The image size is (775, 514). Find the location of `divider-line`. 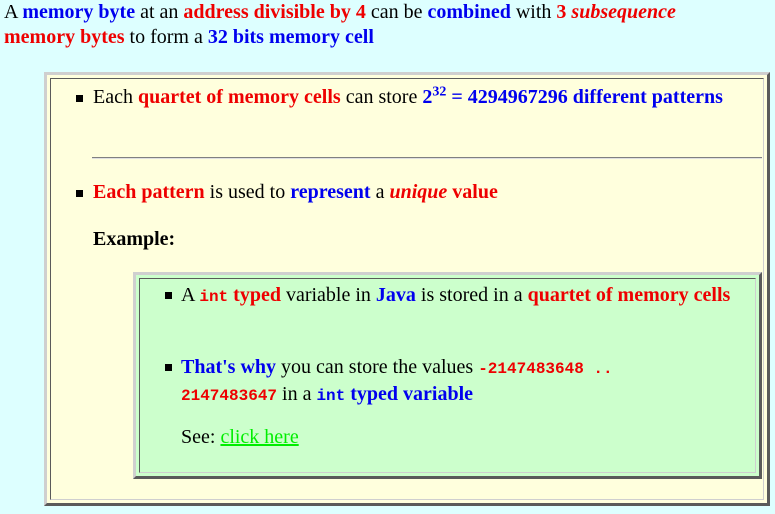

divider-line is located at coordinates (427, 158).